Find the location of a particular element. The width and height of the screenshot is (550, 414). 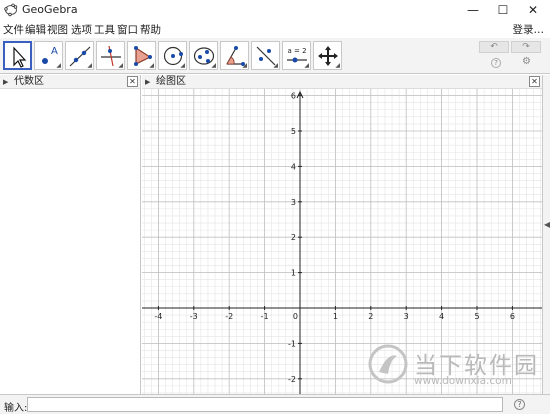

y-tick-label: 3 is located at coordinates (293, 202).